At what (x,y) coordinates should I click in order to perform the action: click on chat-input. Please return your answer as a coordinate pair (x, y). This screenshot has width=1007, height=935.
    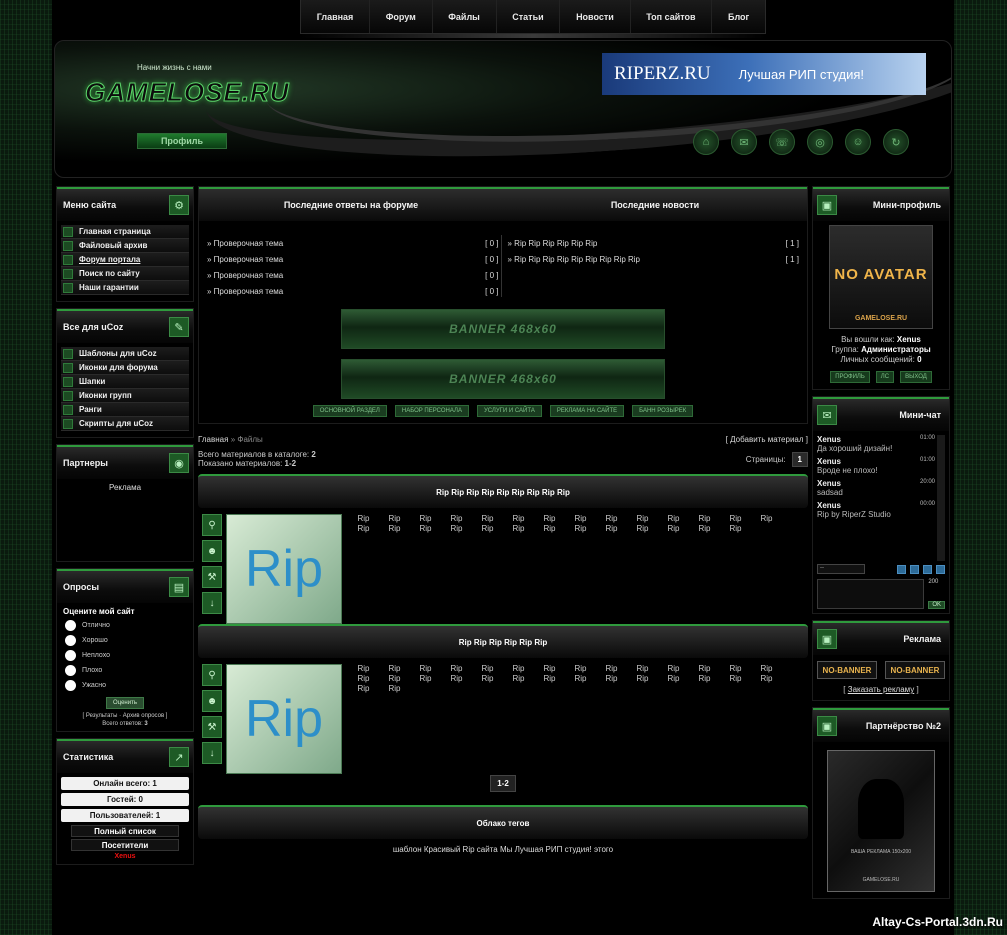
    Looking at the image, I should click on (871, 594).